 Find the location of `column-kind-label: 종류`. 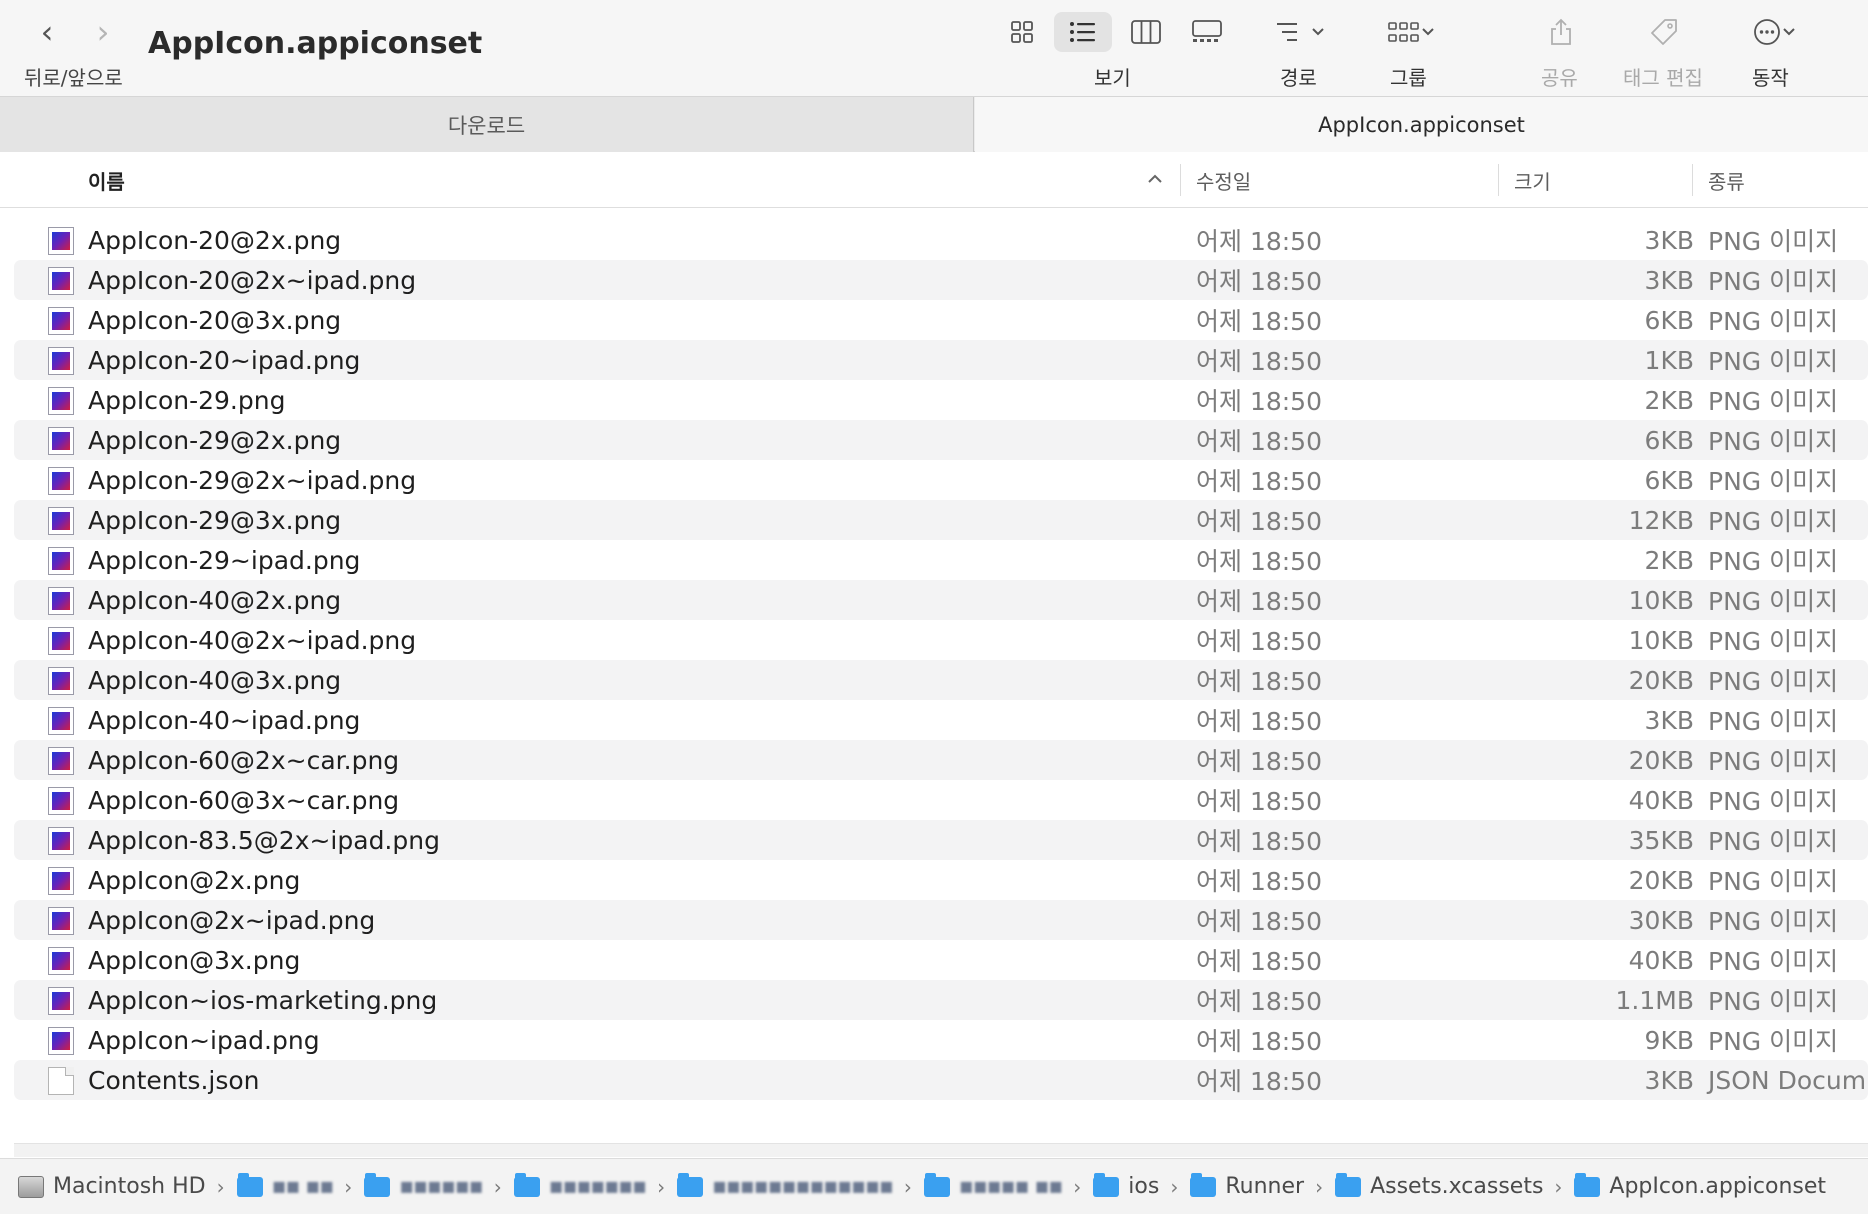

column-kind-label: 종류 is located at coordinates (1726, 181).